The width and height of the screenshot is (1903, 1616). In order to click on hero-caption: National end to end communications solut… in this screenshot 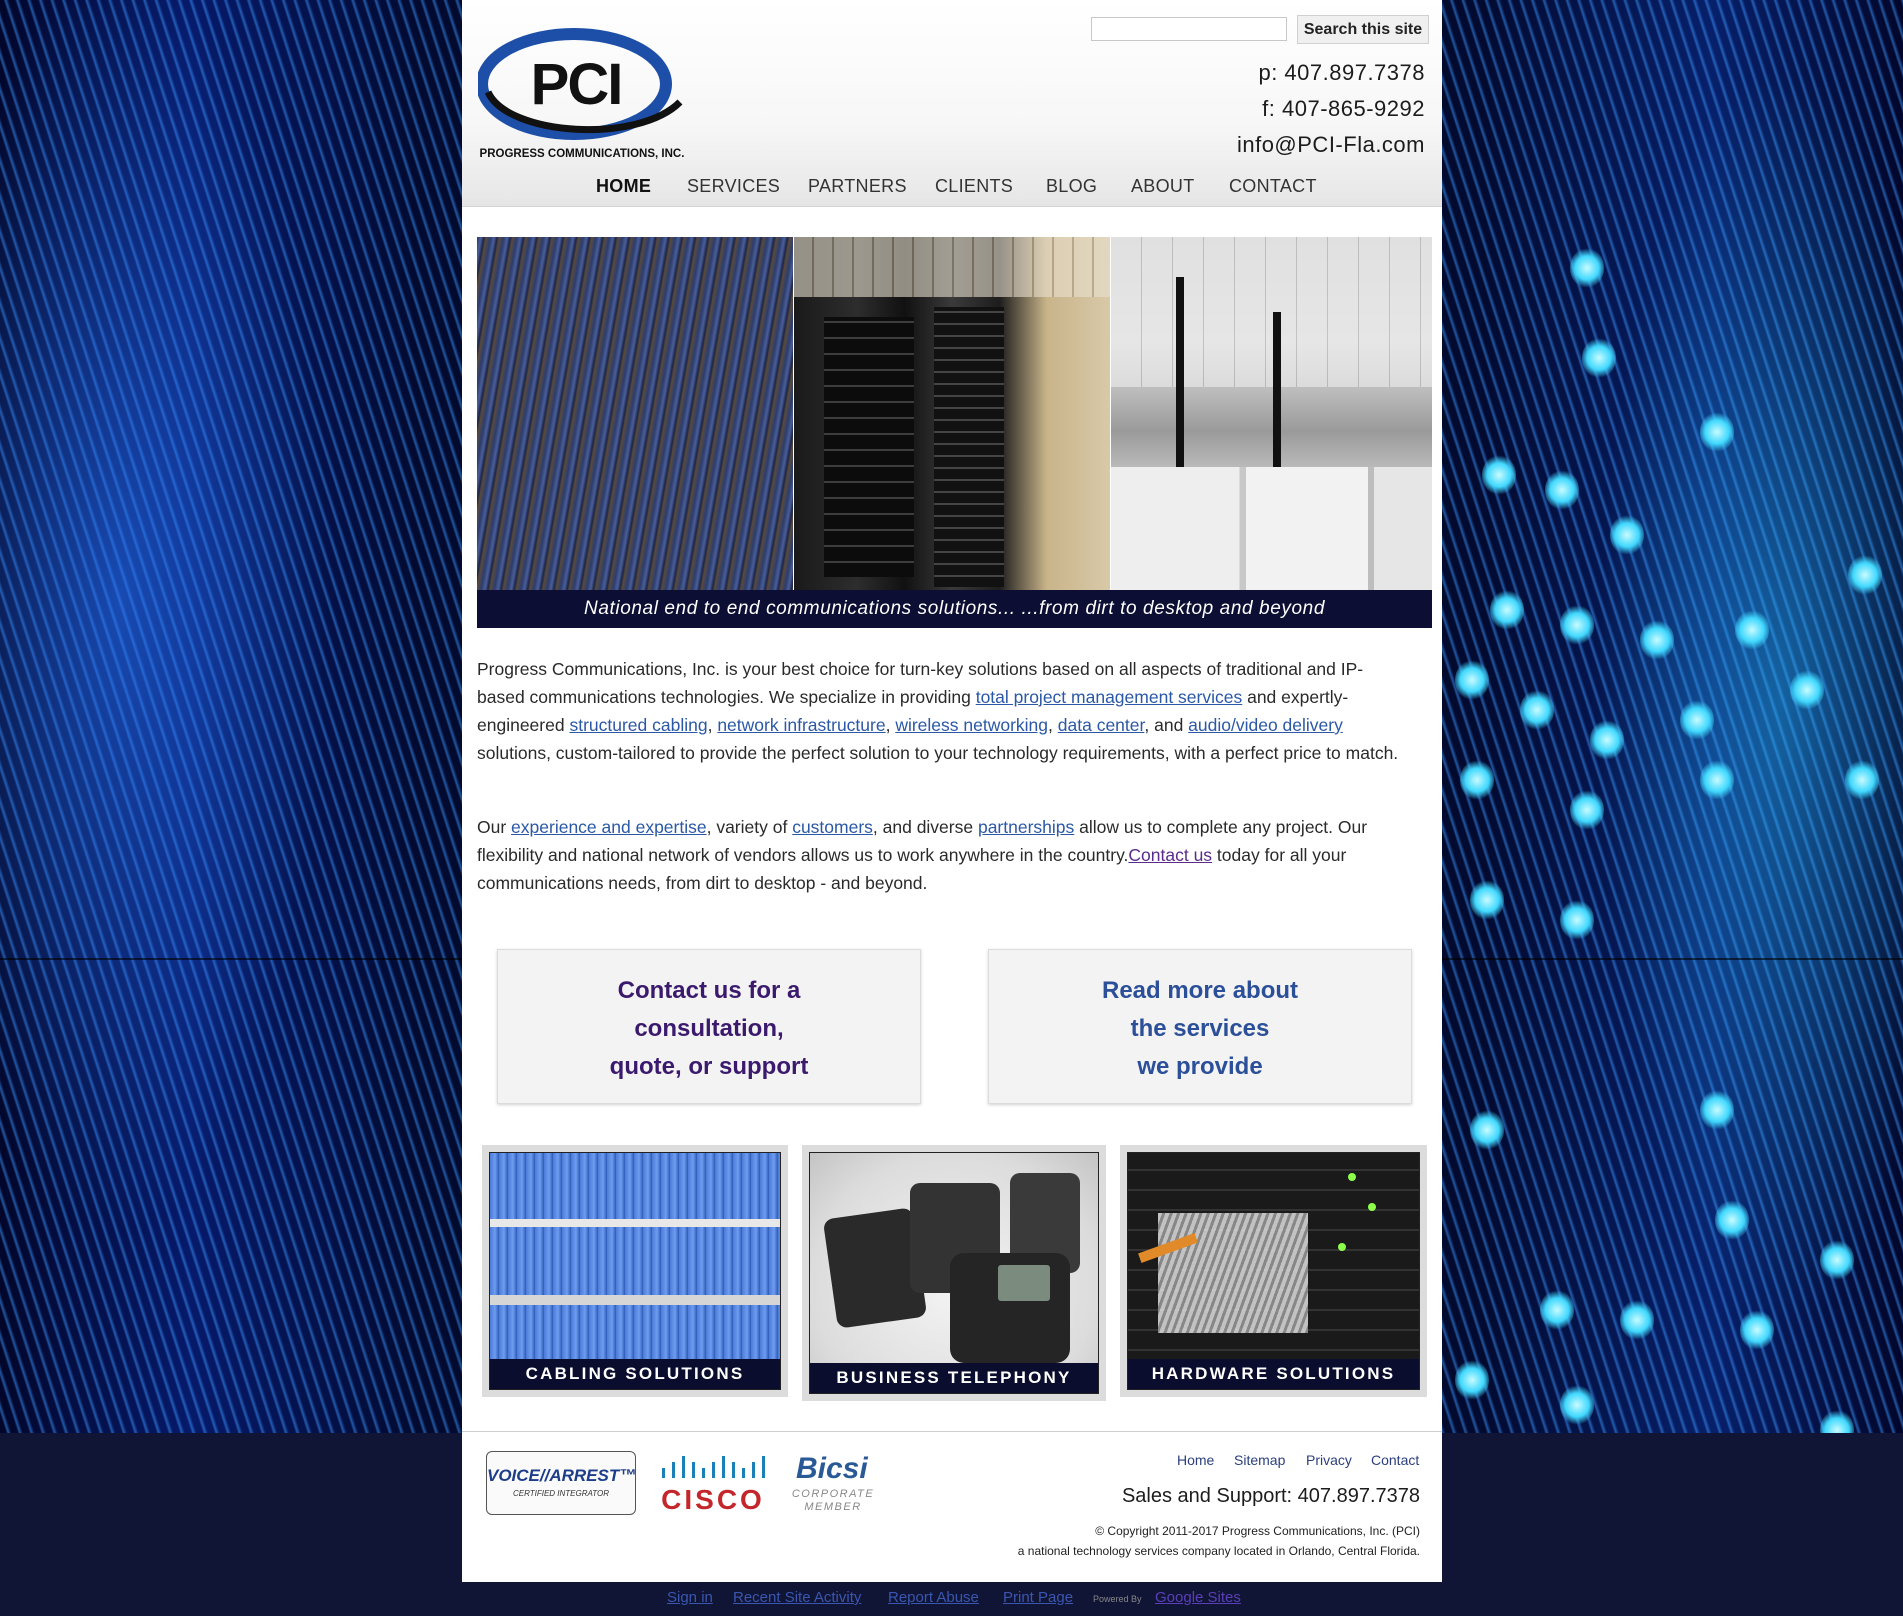, I will do `click(954, 609)`.